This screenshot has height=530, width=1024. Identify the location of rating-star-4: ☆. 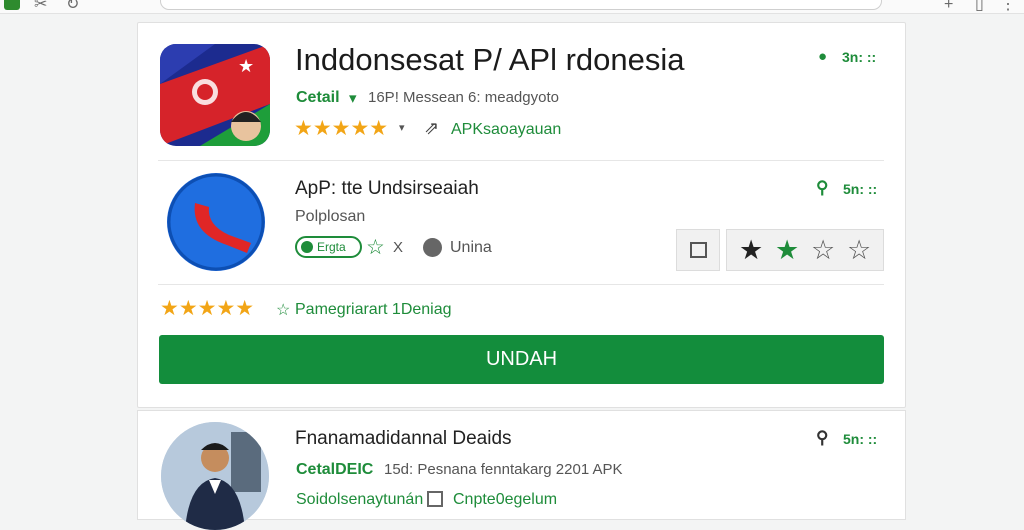
(859, 250).